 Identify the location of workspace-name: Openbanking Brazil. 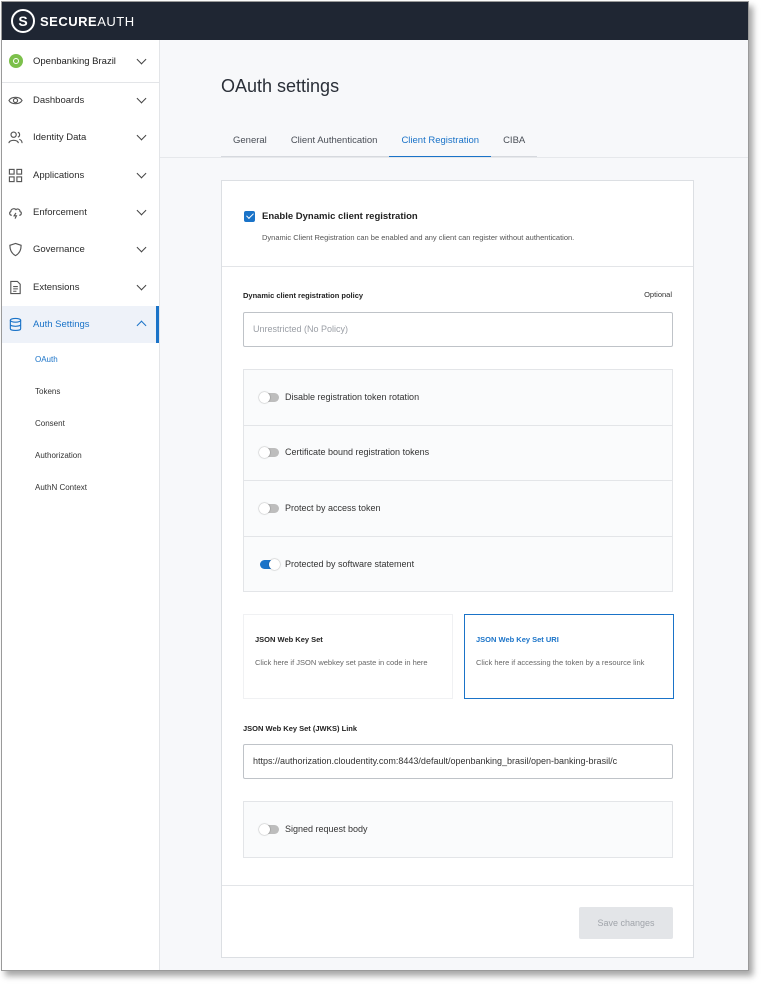
(74, 61).